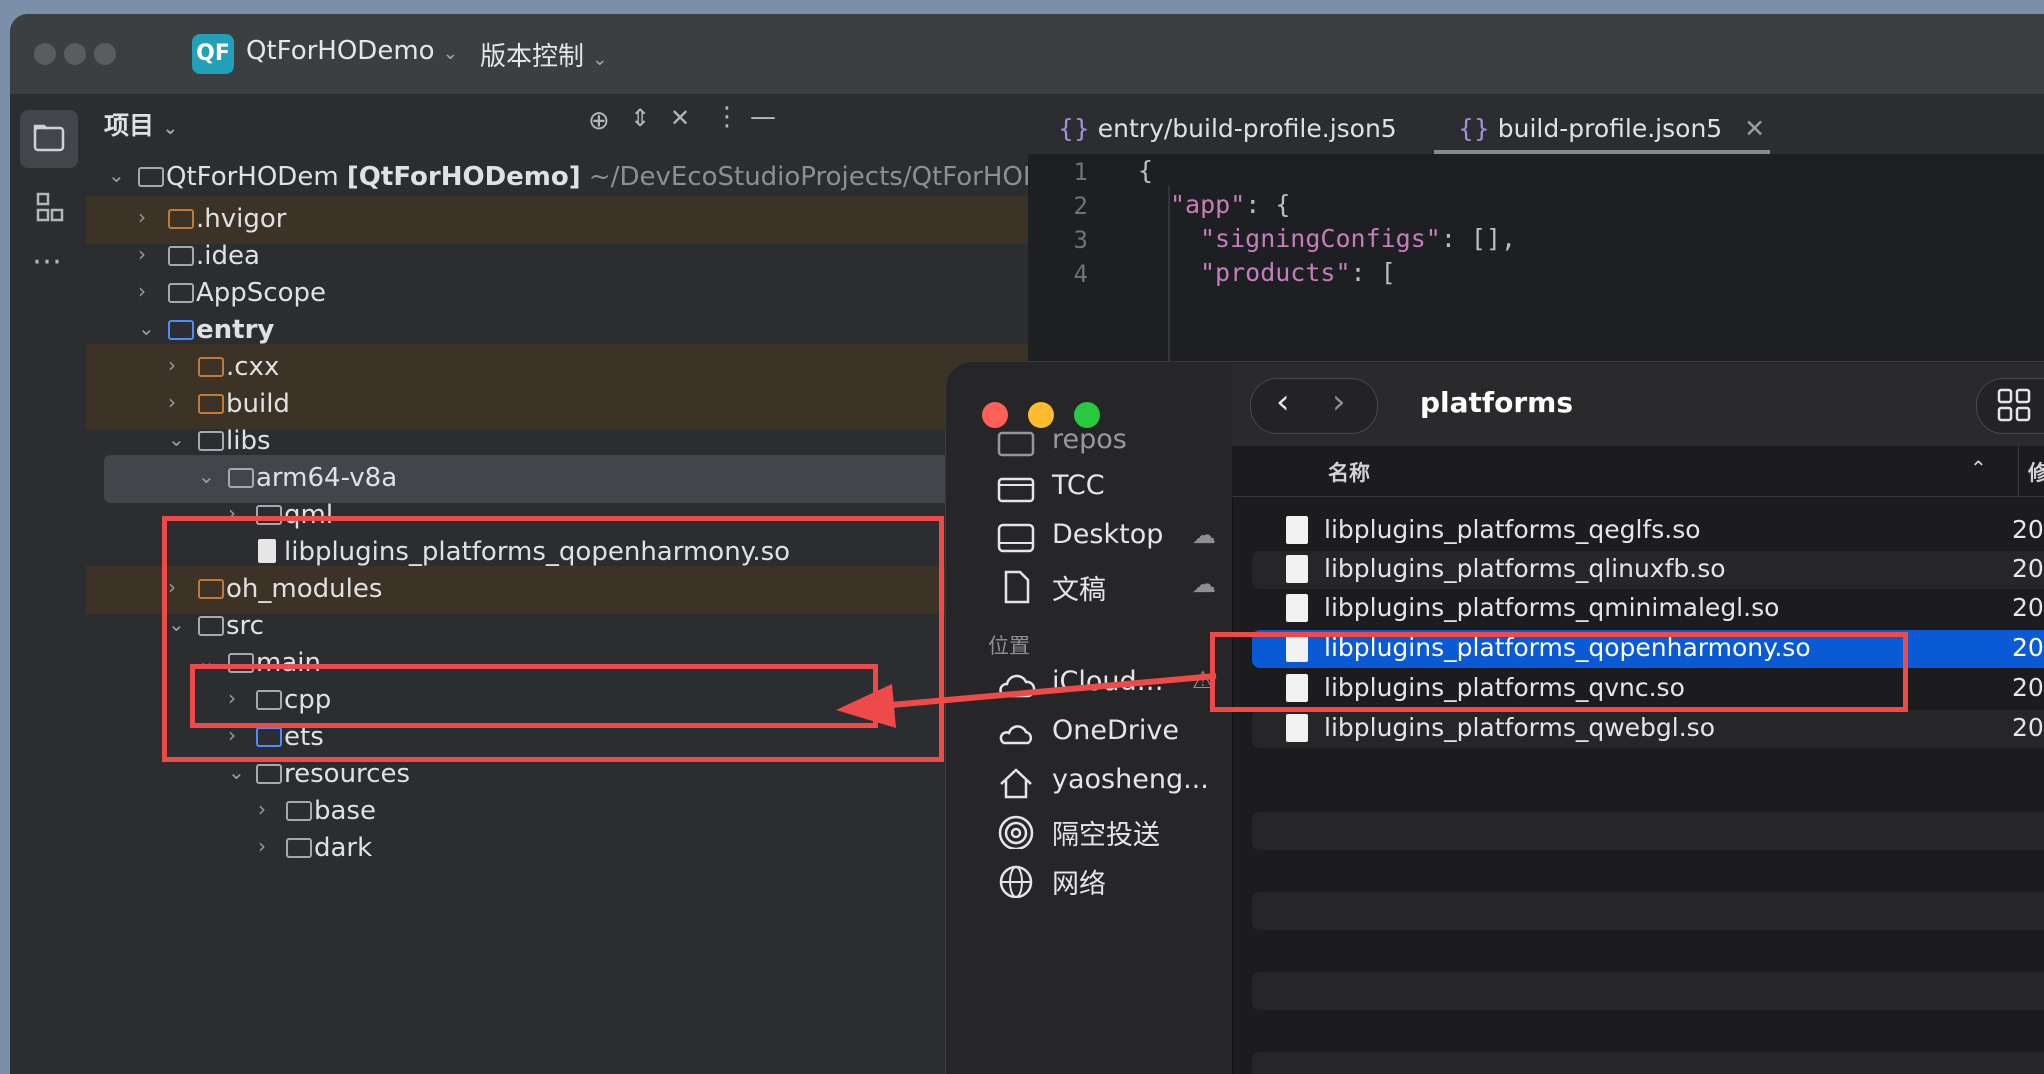 The height and width of the screenshot is (1074, 2044). I want to click on file-row: libplugins_platforms_qeglfs.so 20, so click(1648, 531).